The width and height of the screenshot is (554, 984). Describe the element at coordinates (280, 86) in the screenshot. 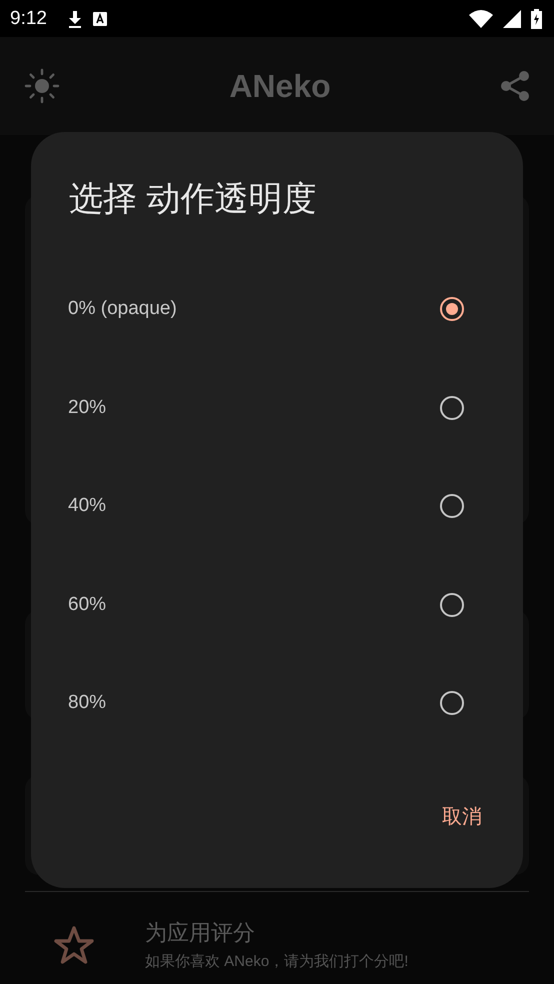

I see `app-title: ANeko` at that location.